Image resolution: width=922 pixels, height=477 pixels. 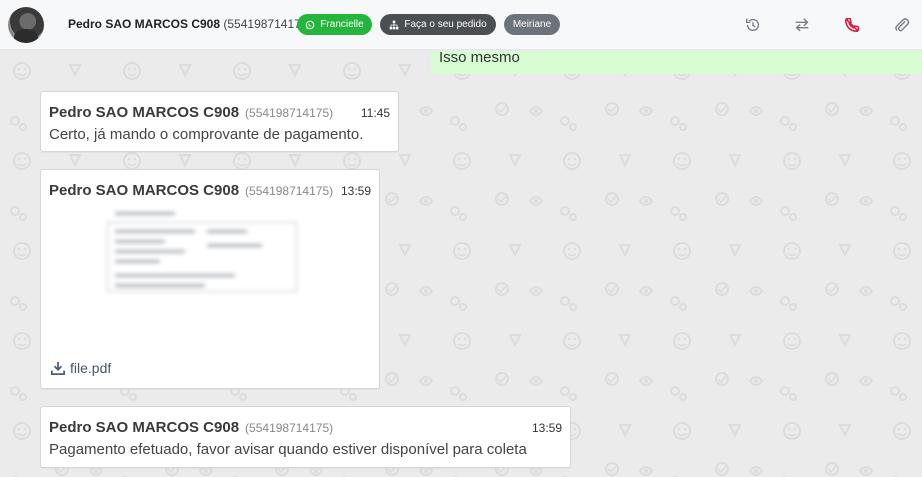 What do you see at coordinates (394, 24) in the screenshot?
I see `hierarchy-icon` at bounding box center [394, 24].